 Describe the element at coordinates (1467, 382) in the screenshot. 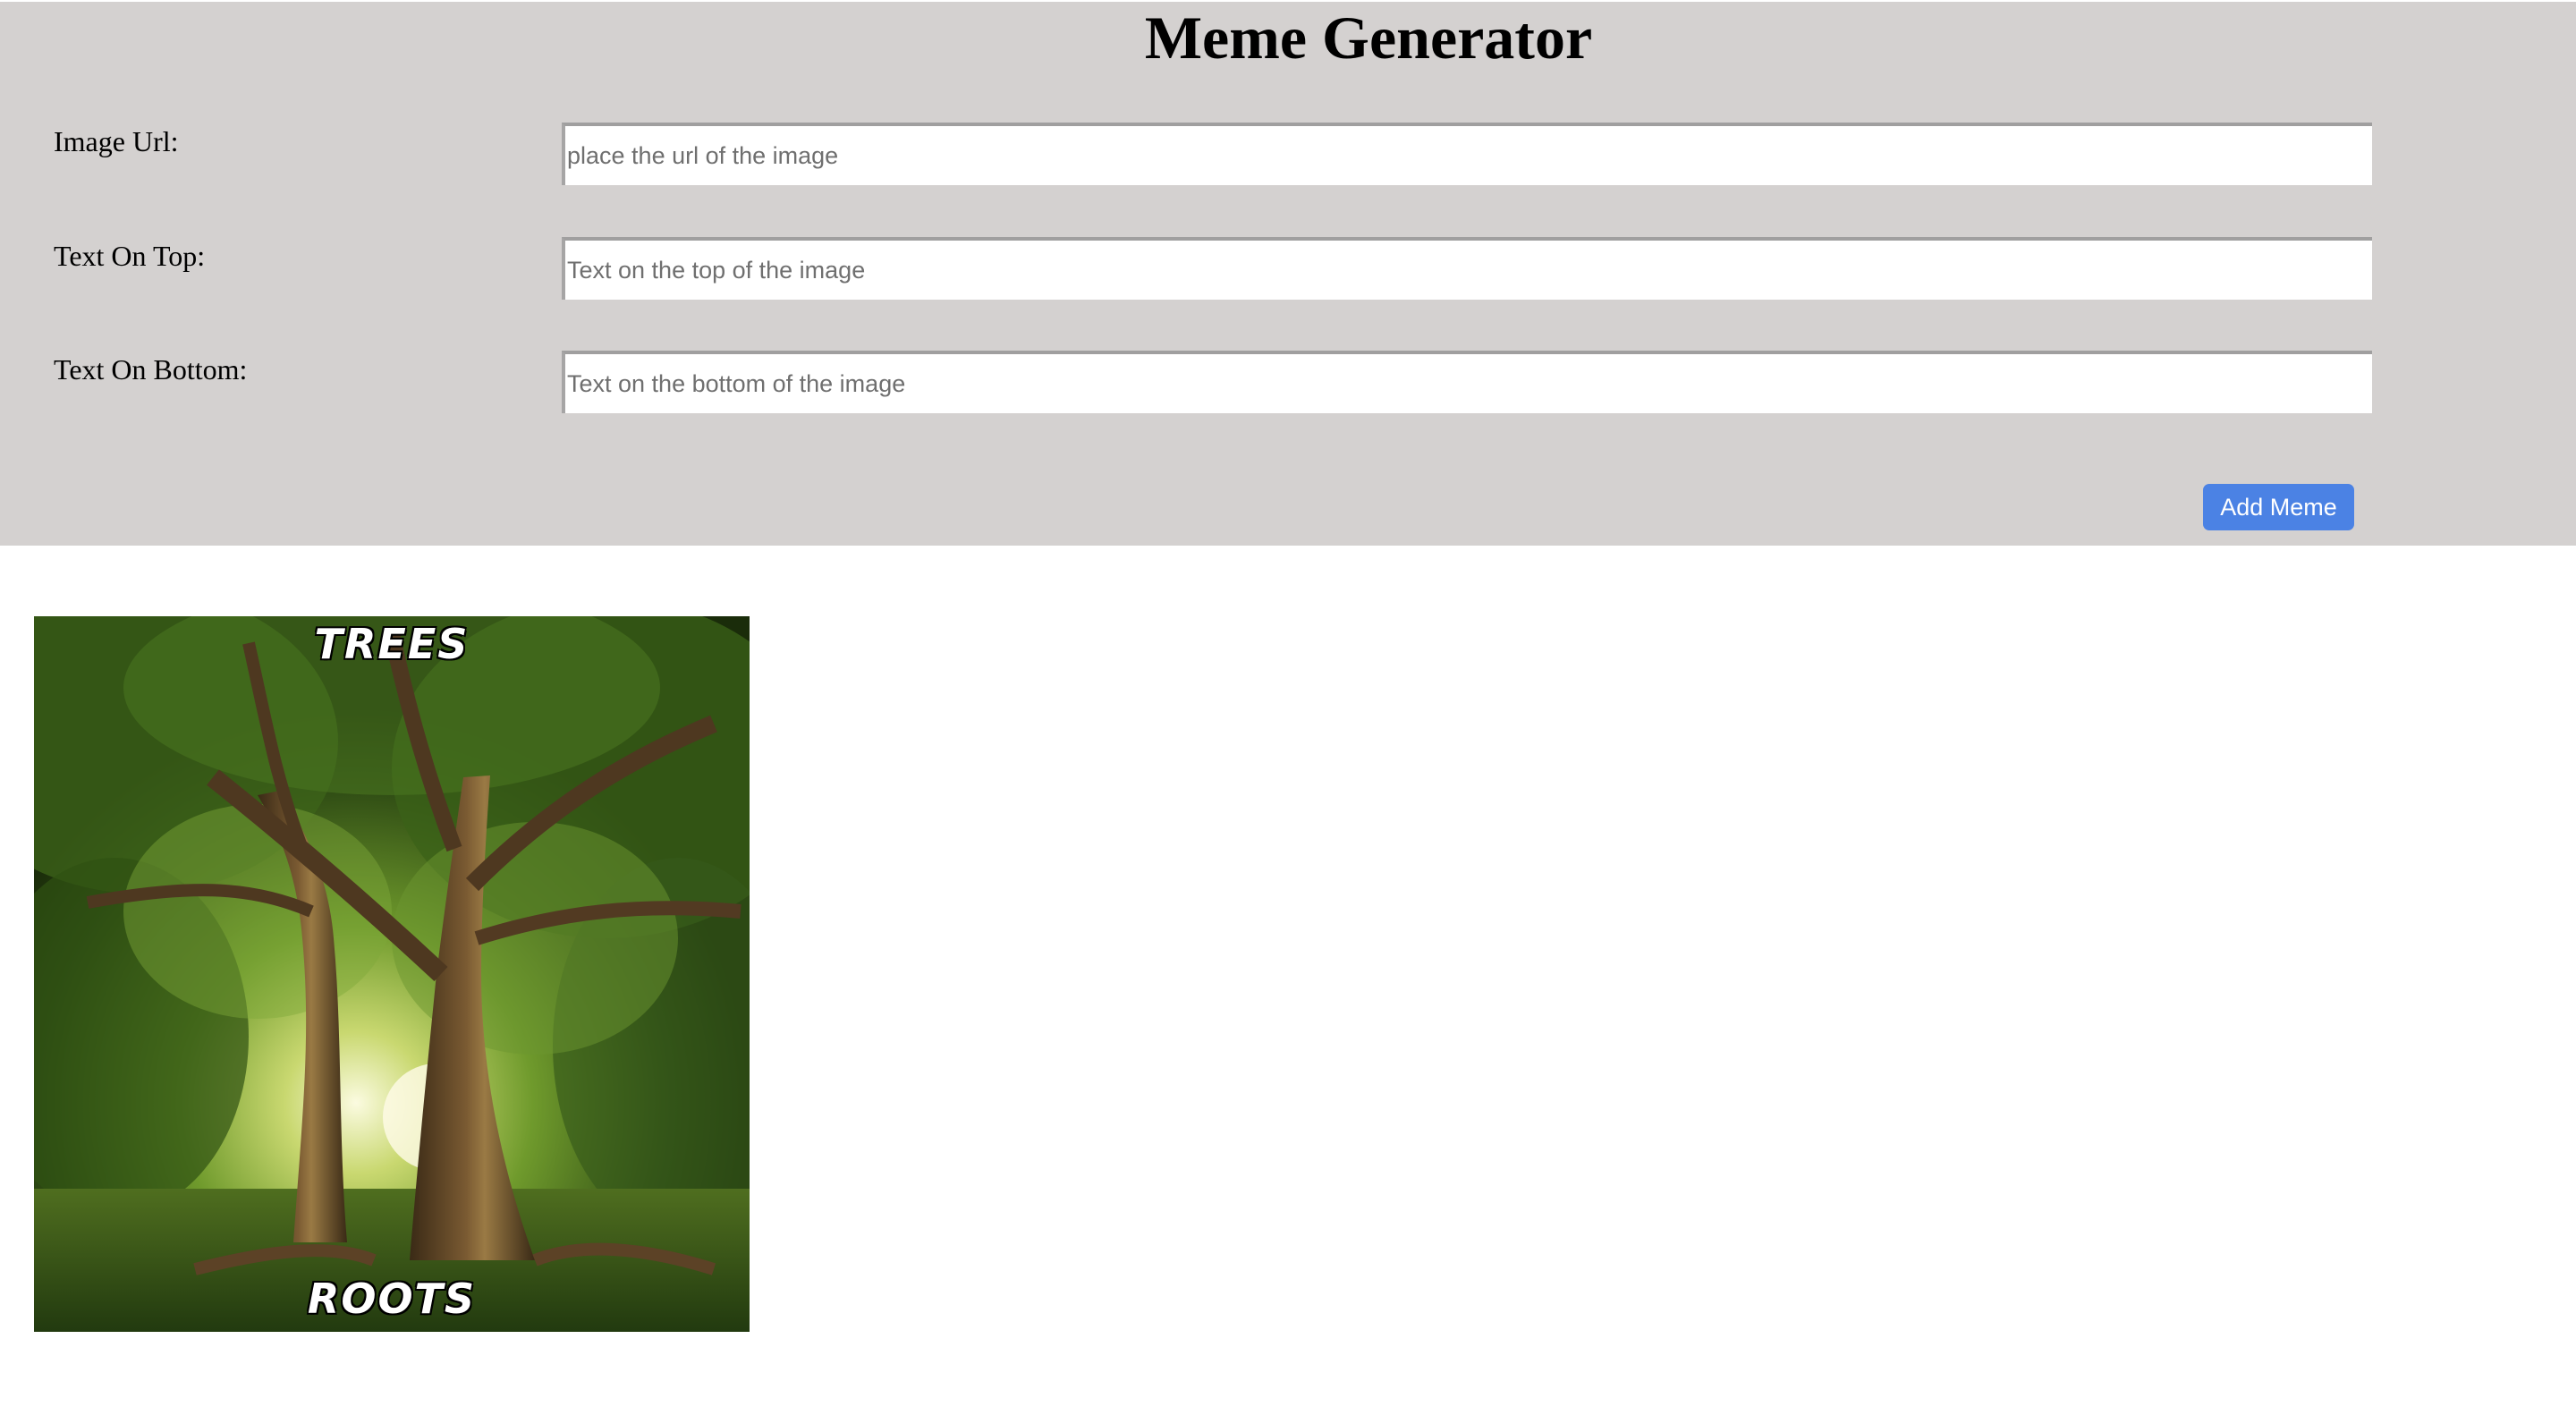

I see `bottom-text-input` at that location.